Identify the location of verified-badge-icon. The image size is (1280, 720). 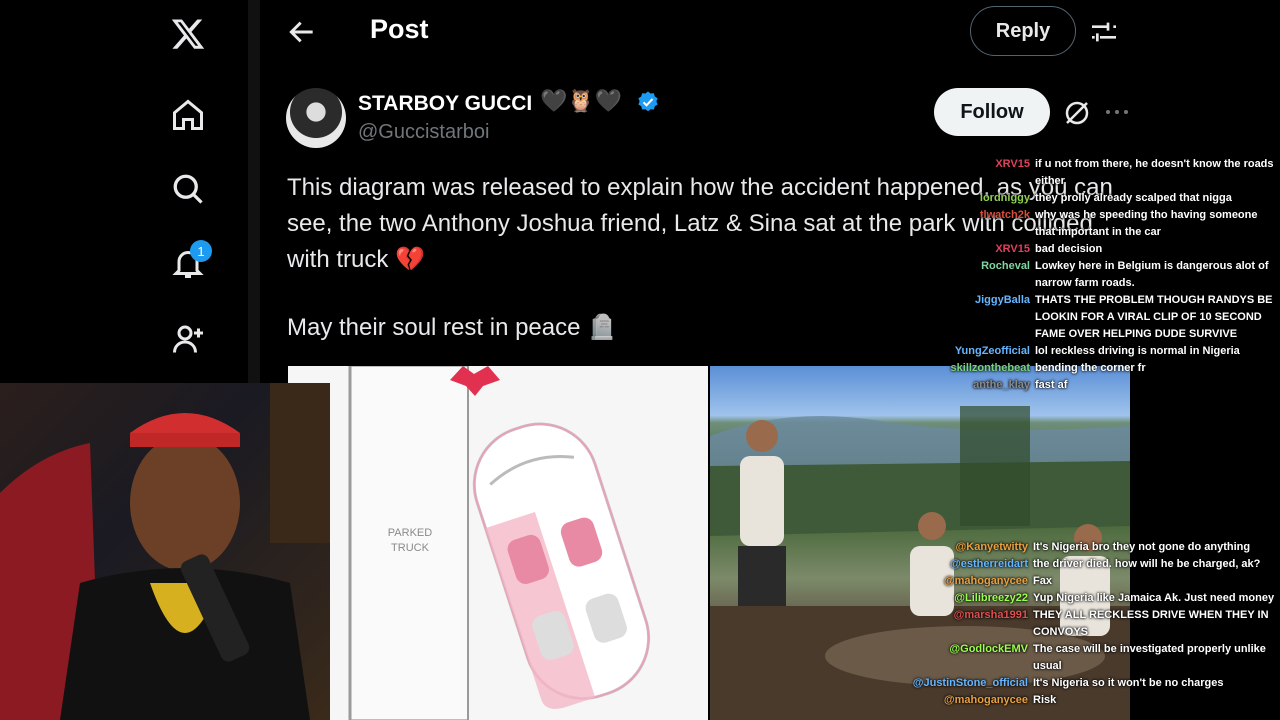
(648, 102).